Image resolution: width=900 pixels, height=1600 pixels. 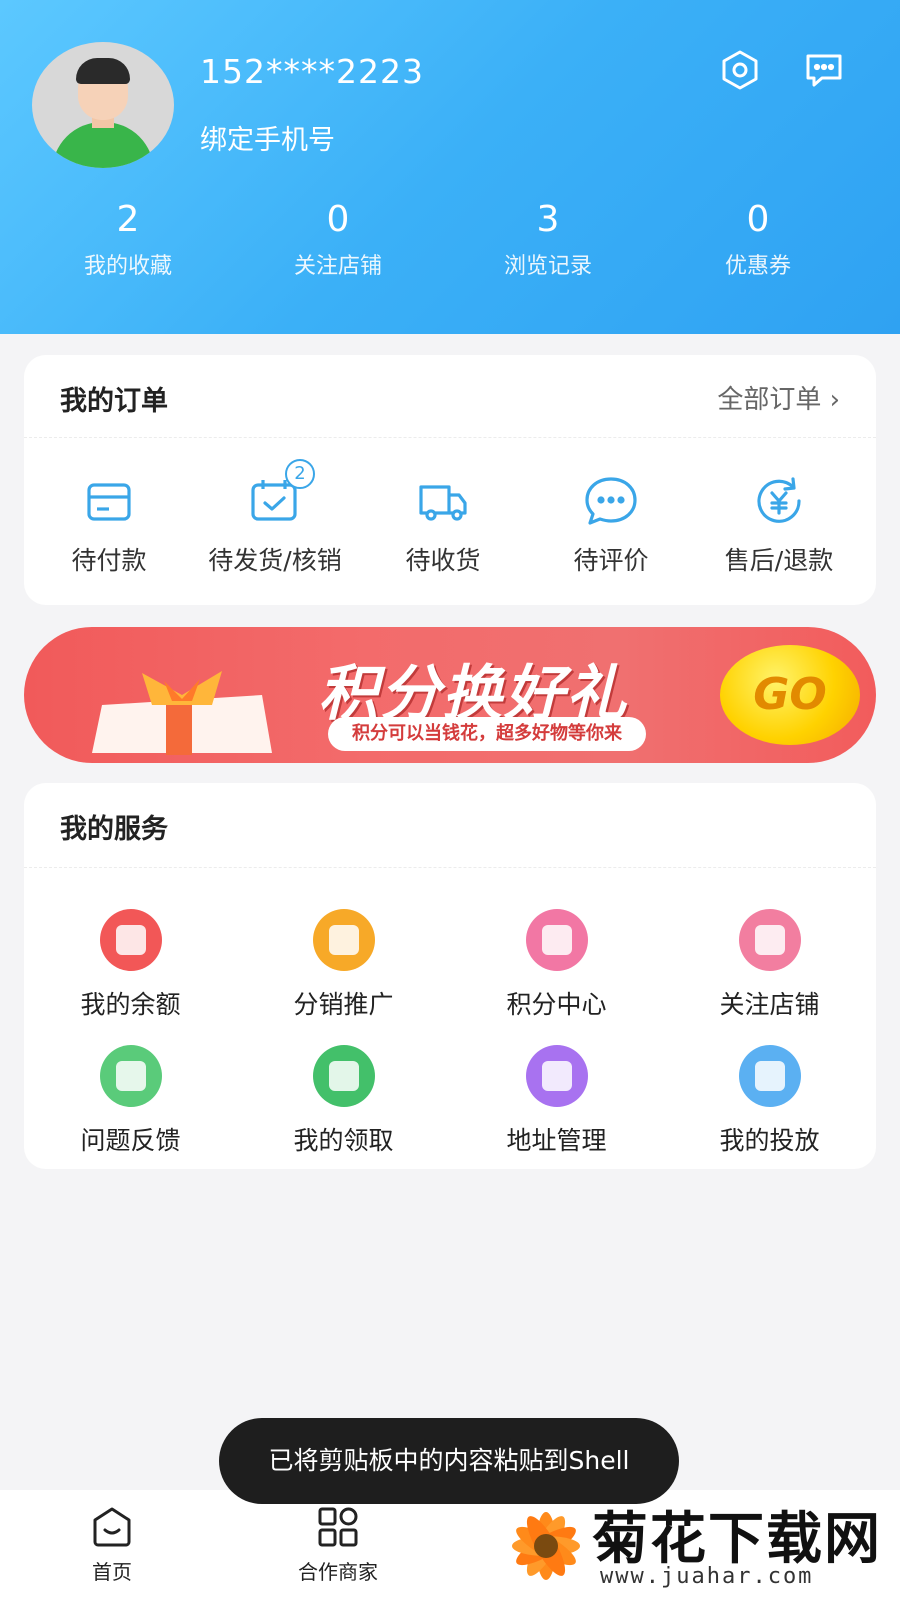 I want to click on comment-icon, so click(x=611, y=501).